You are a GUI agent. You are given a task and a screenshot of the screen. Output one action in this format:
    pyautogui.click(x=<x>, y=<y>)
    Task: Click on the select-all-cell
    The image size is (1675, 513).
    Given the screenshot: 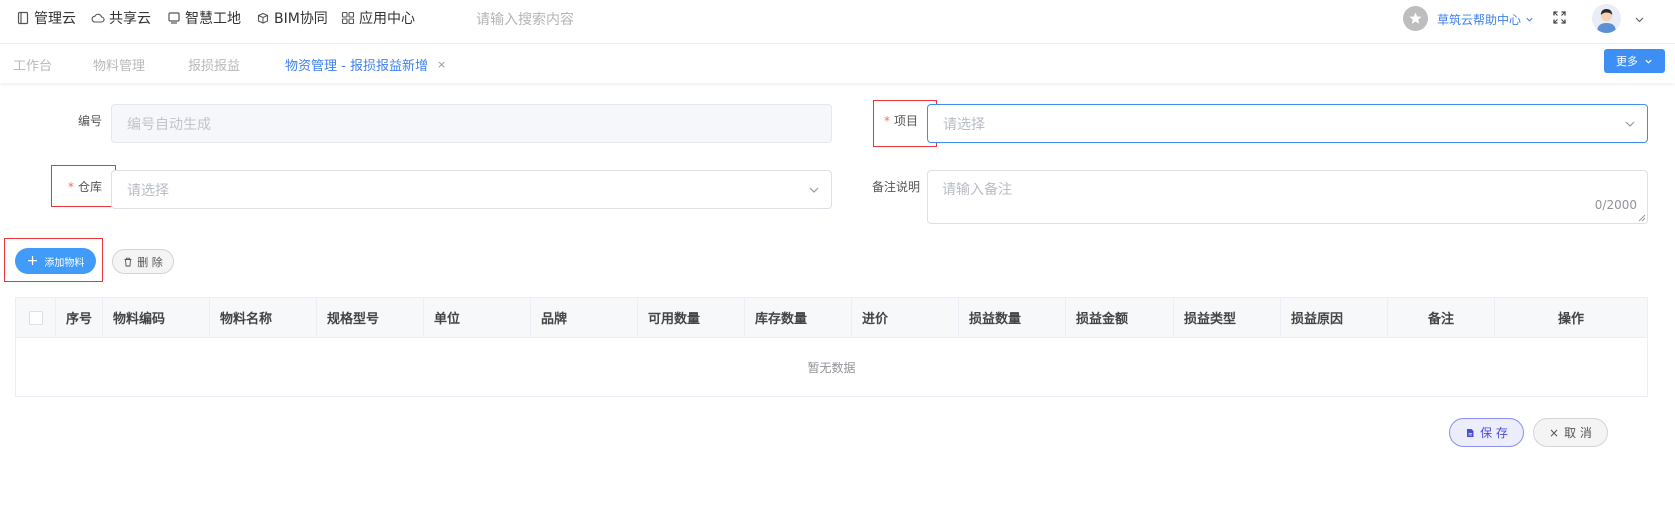 What is the action you would take?
    pyautogui.click(x=36, y=317)
    